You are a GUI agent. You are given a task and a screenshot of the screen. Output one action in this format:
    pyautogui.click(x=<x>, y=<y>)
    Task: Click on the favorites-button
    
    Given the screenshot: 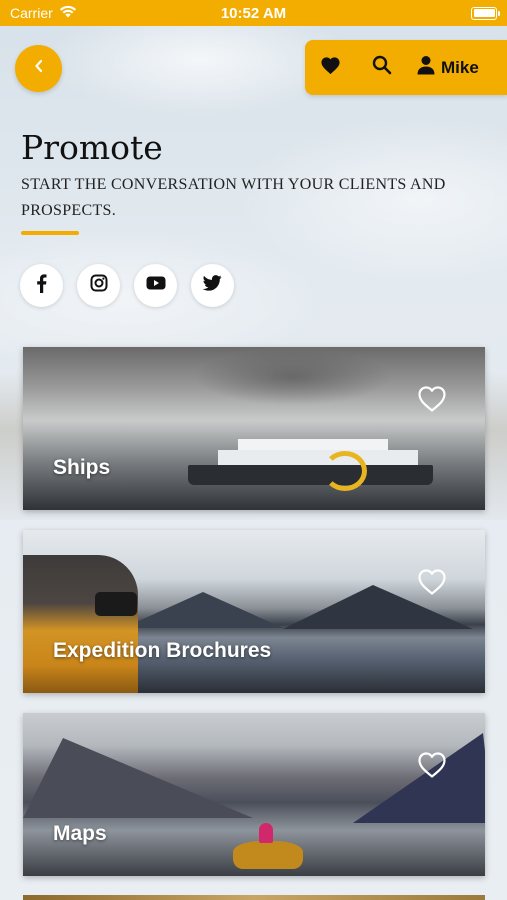 What is the action you would take?
    pyautogui.click(x=330, y=68)
    